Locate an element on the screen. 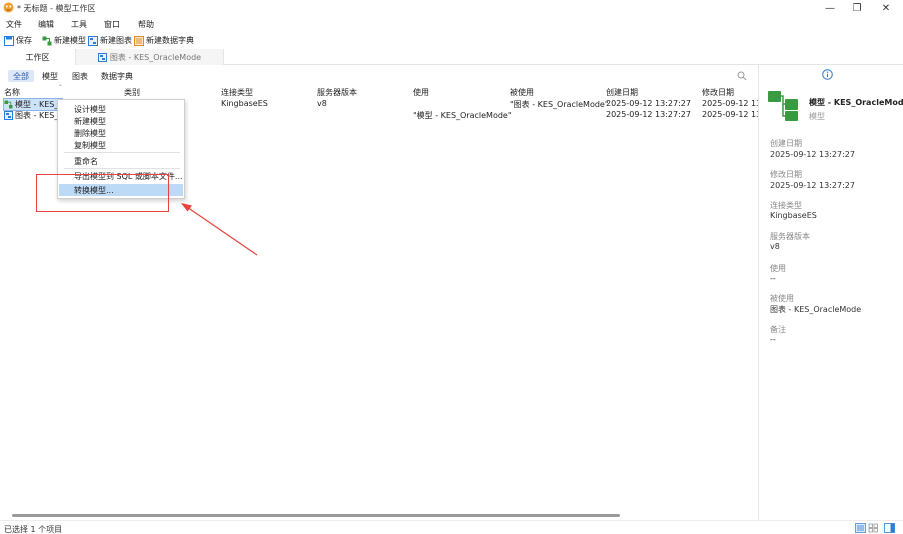  minimize-button: — is located at coordinates (830, 8).